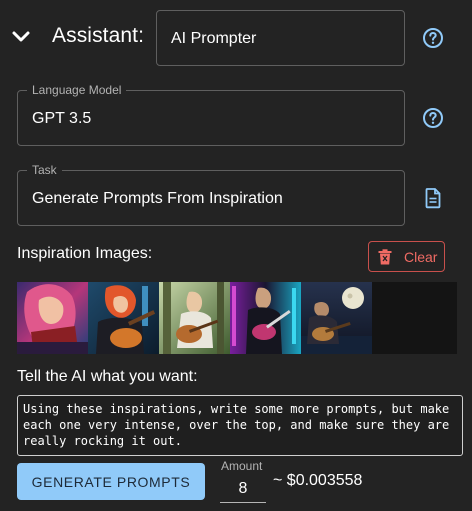  What do you see at coordinates (77, 90) in the screenshot?
I see `language-model-label: Language Model` at bounding box center [77, 90].